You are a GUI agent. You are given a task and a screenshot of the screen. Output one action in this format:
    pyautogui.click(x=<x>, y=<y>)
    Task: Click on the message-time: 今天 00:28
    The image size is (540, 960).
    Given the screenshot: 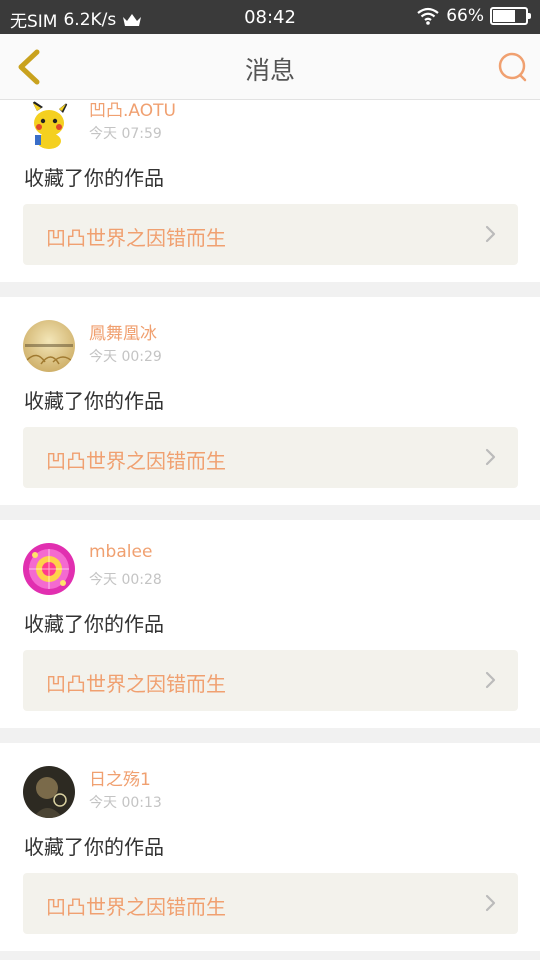 What is the action you would take?
    pyautogui.click(x=125, y=580)
    